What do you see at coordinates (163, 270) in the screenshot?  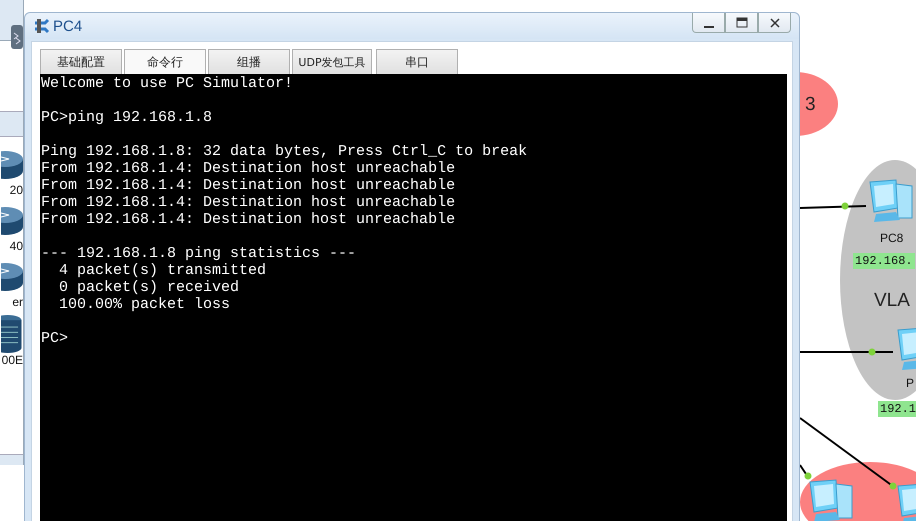 I see `terminal-line: 4 packet(s) transmitted` at bounding box center [163, 270].